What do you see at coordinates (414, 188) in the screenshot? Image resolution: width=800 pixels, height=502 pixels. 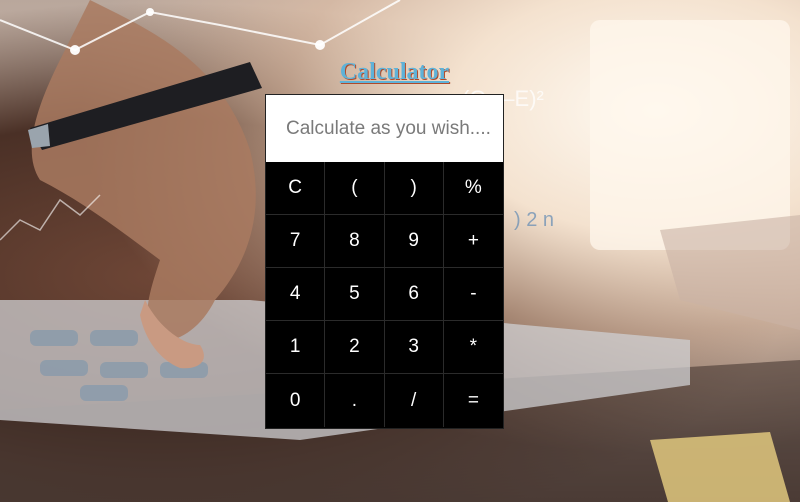 I see `close-paren-button: )` at bounding box center [414, 188].